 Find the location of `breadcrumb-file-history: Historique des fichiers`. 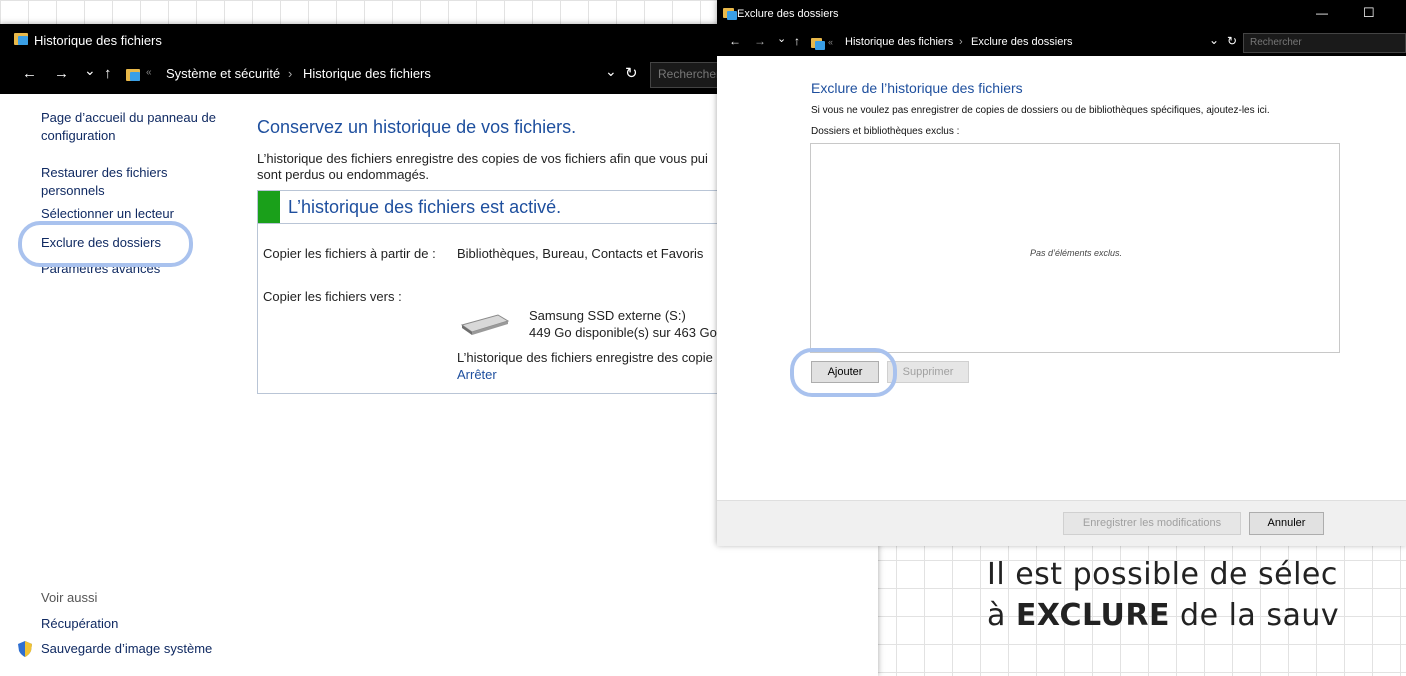

breadcrumb-file-history: Historique des fichiers is located at coordinates (367, 73).